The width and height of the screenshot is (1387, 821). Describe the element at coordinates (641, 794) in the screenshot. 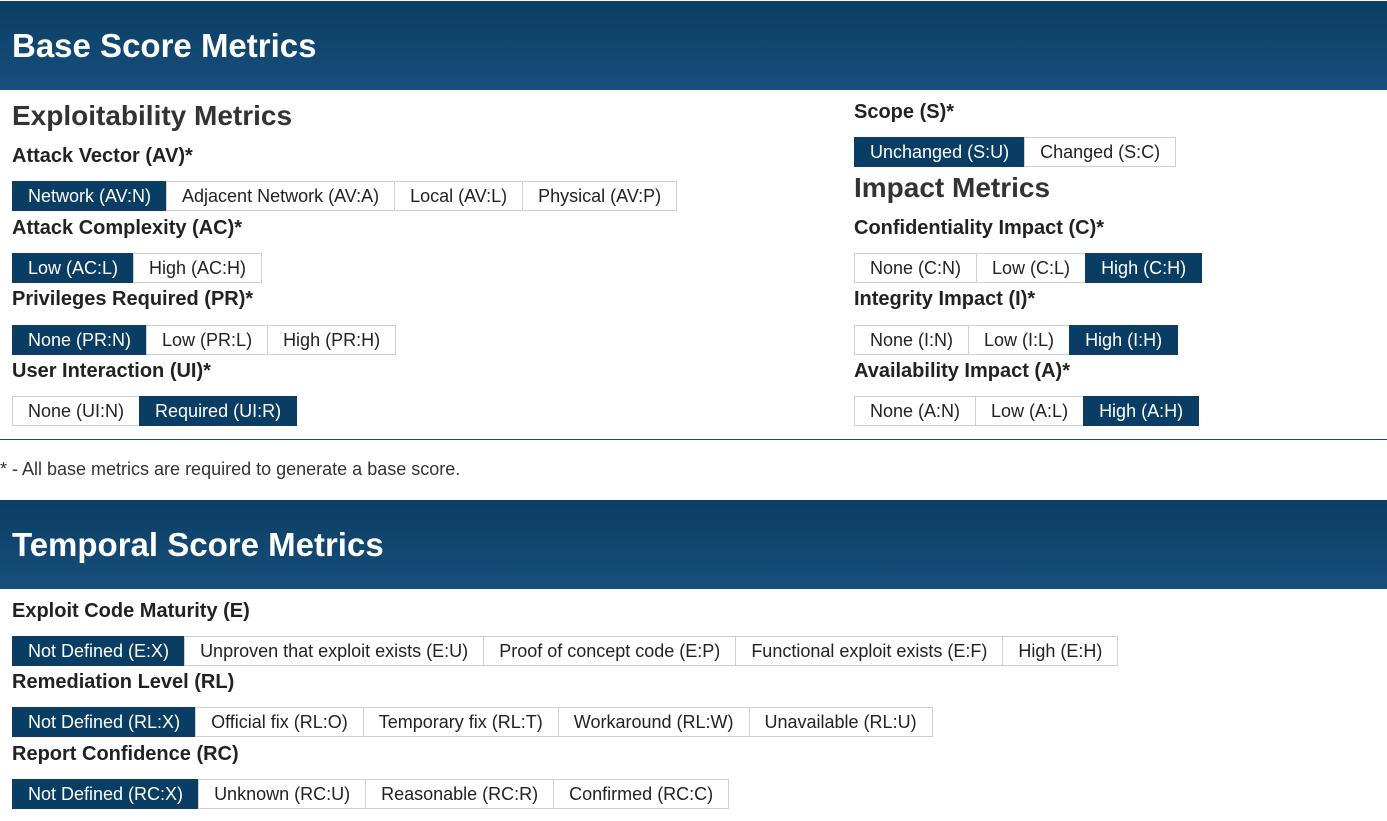

I see `report-confidence-option-3: Confirmed (RC:C)` at that location.